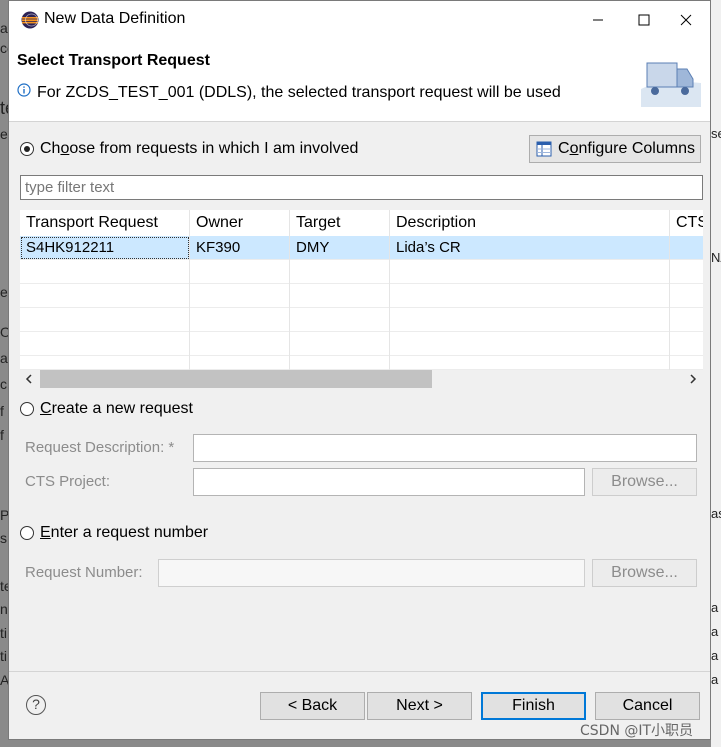 The image size is (721, 747). What do you see at coordinates (359, 671) in the screenshot?
I see `footer-separator` at bounding box center [359, 671].